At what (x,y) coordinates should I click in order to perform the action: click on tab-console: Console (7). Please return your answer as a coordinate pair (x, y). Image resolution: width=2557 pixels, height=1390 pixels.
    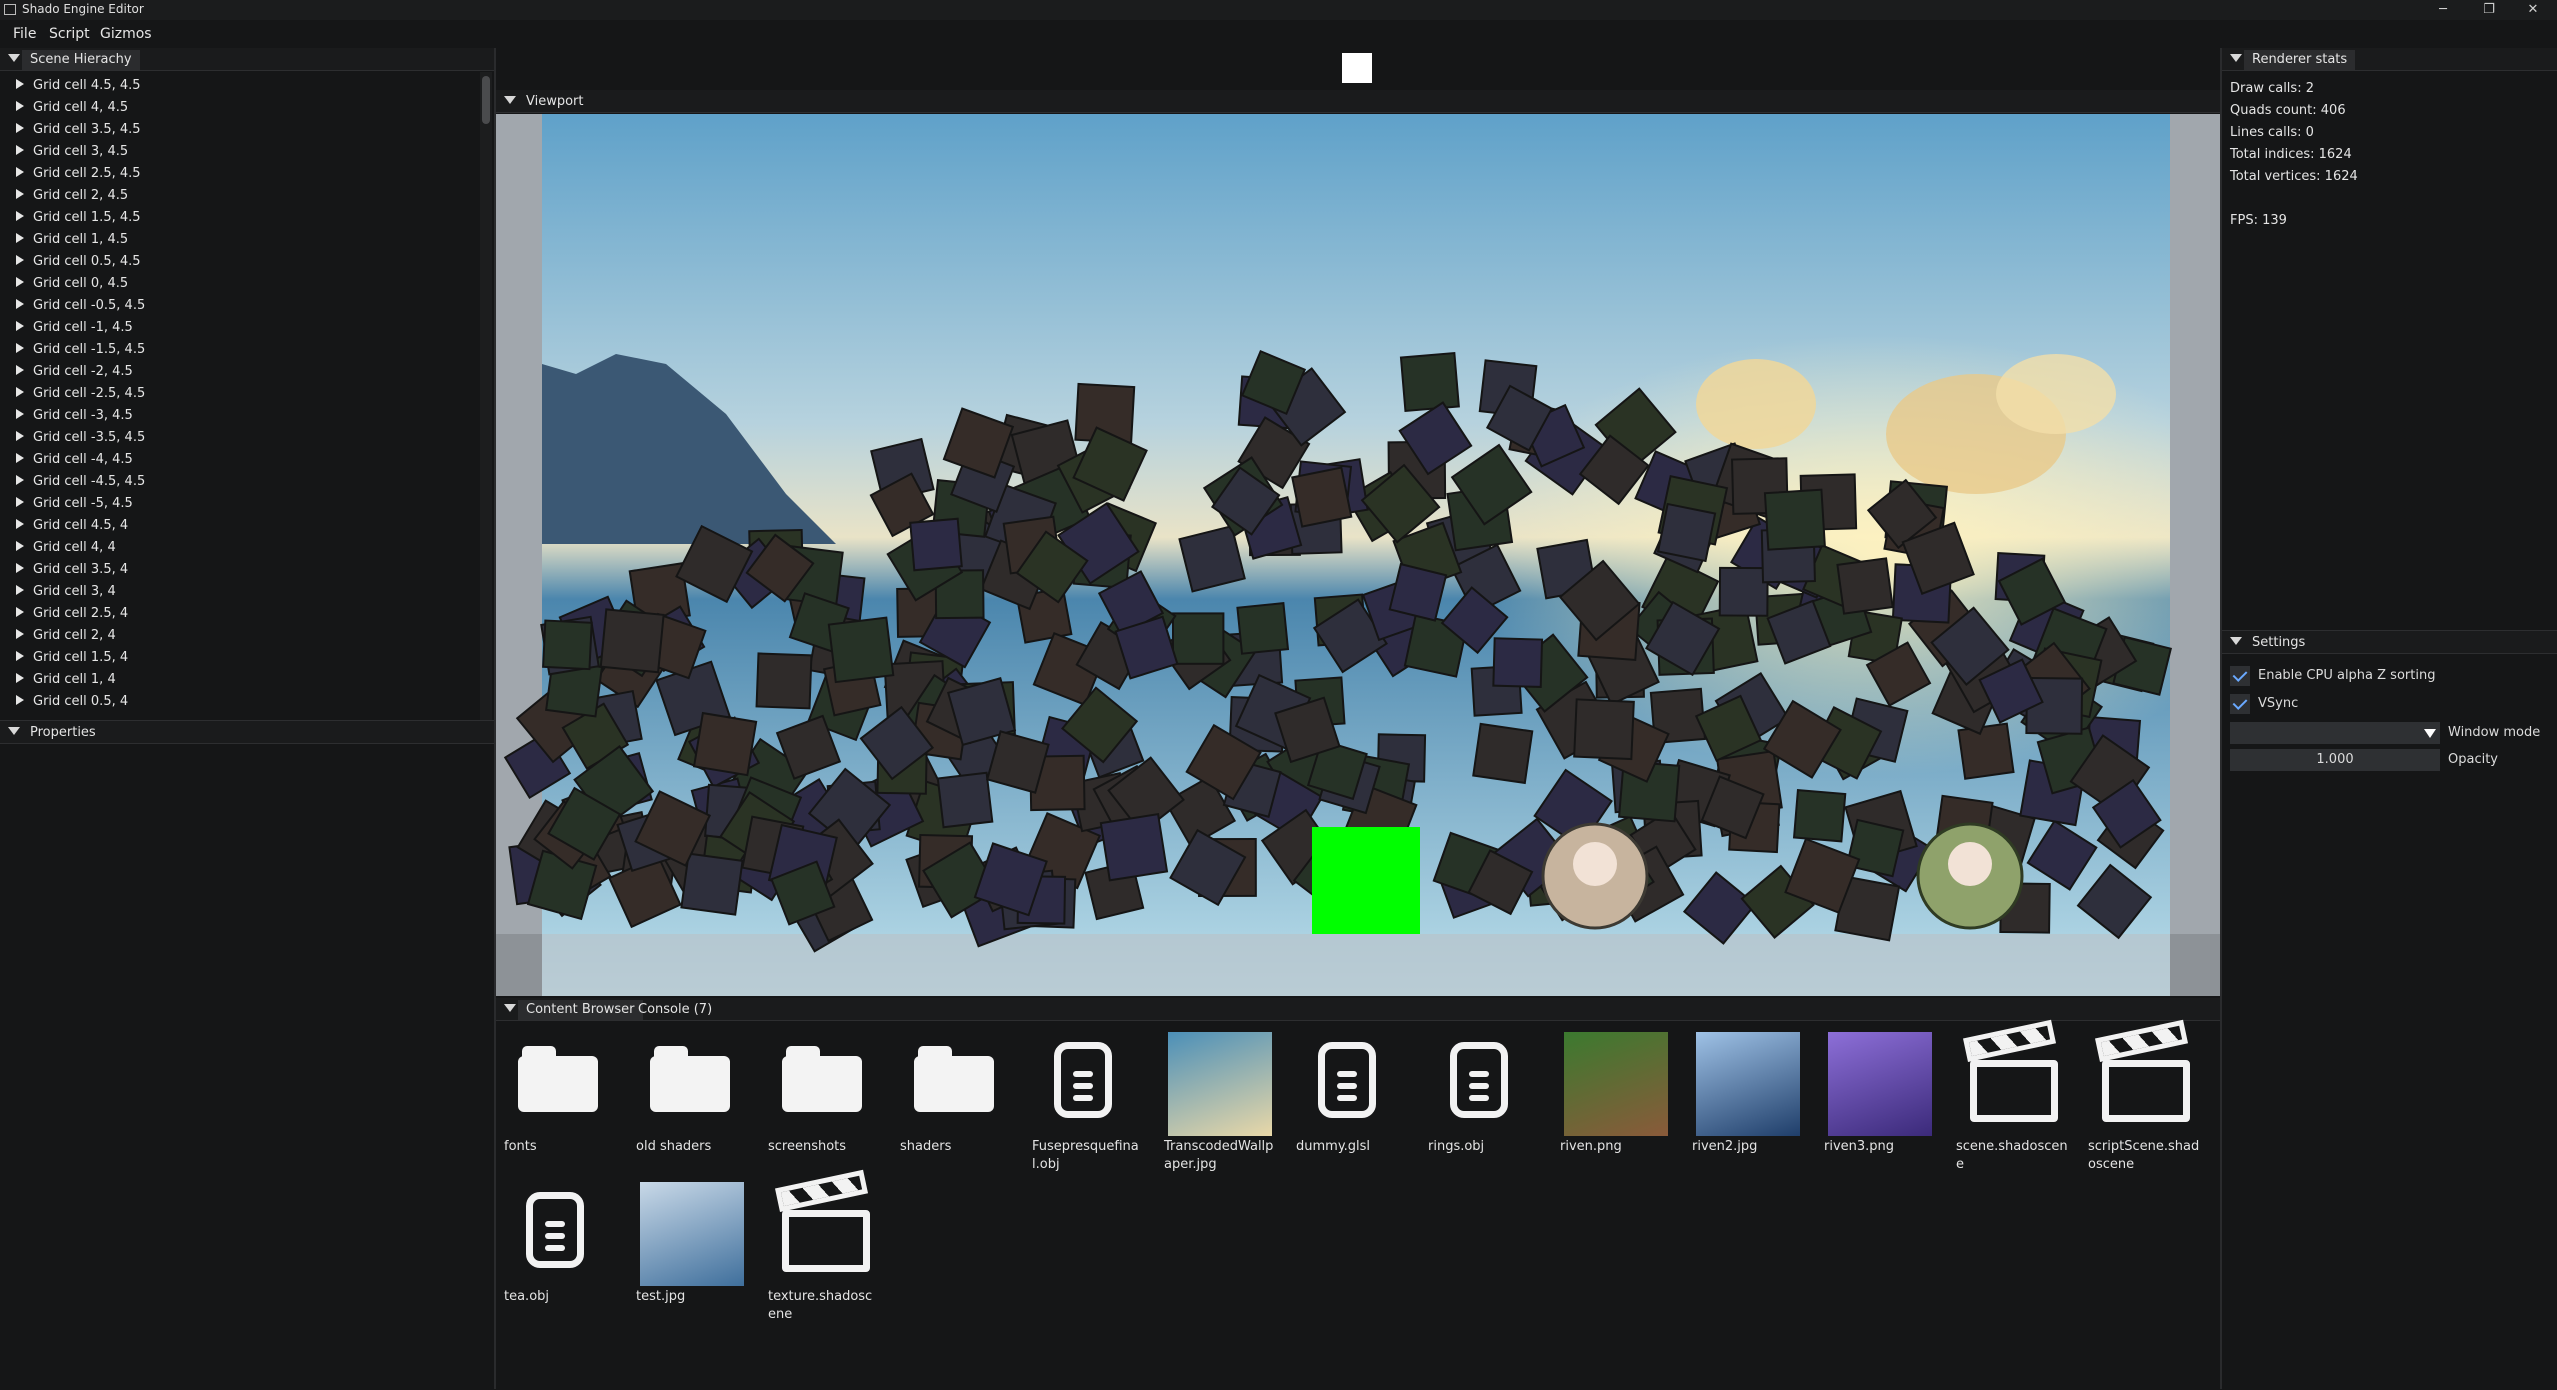
    Looking at the image, I should click on (675, 1010).